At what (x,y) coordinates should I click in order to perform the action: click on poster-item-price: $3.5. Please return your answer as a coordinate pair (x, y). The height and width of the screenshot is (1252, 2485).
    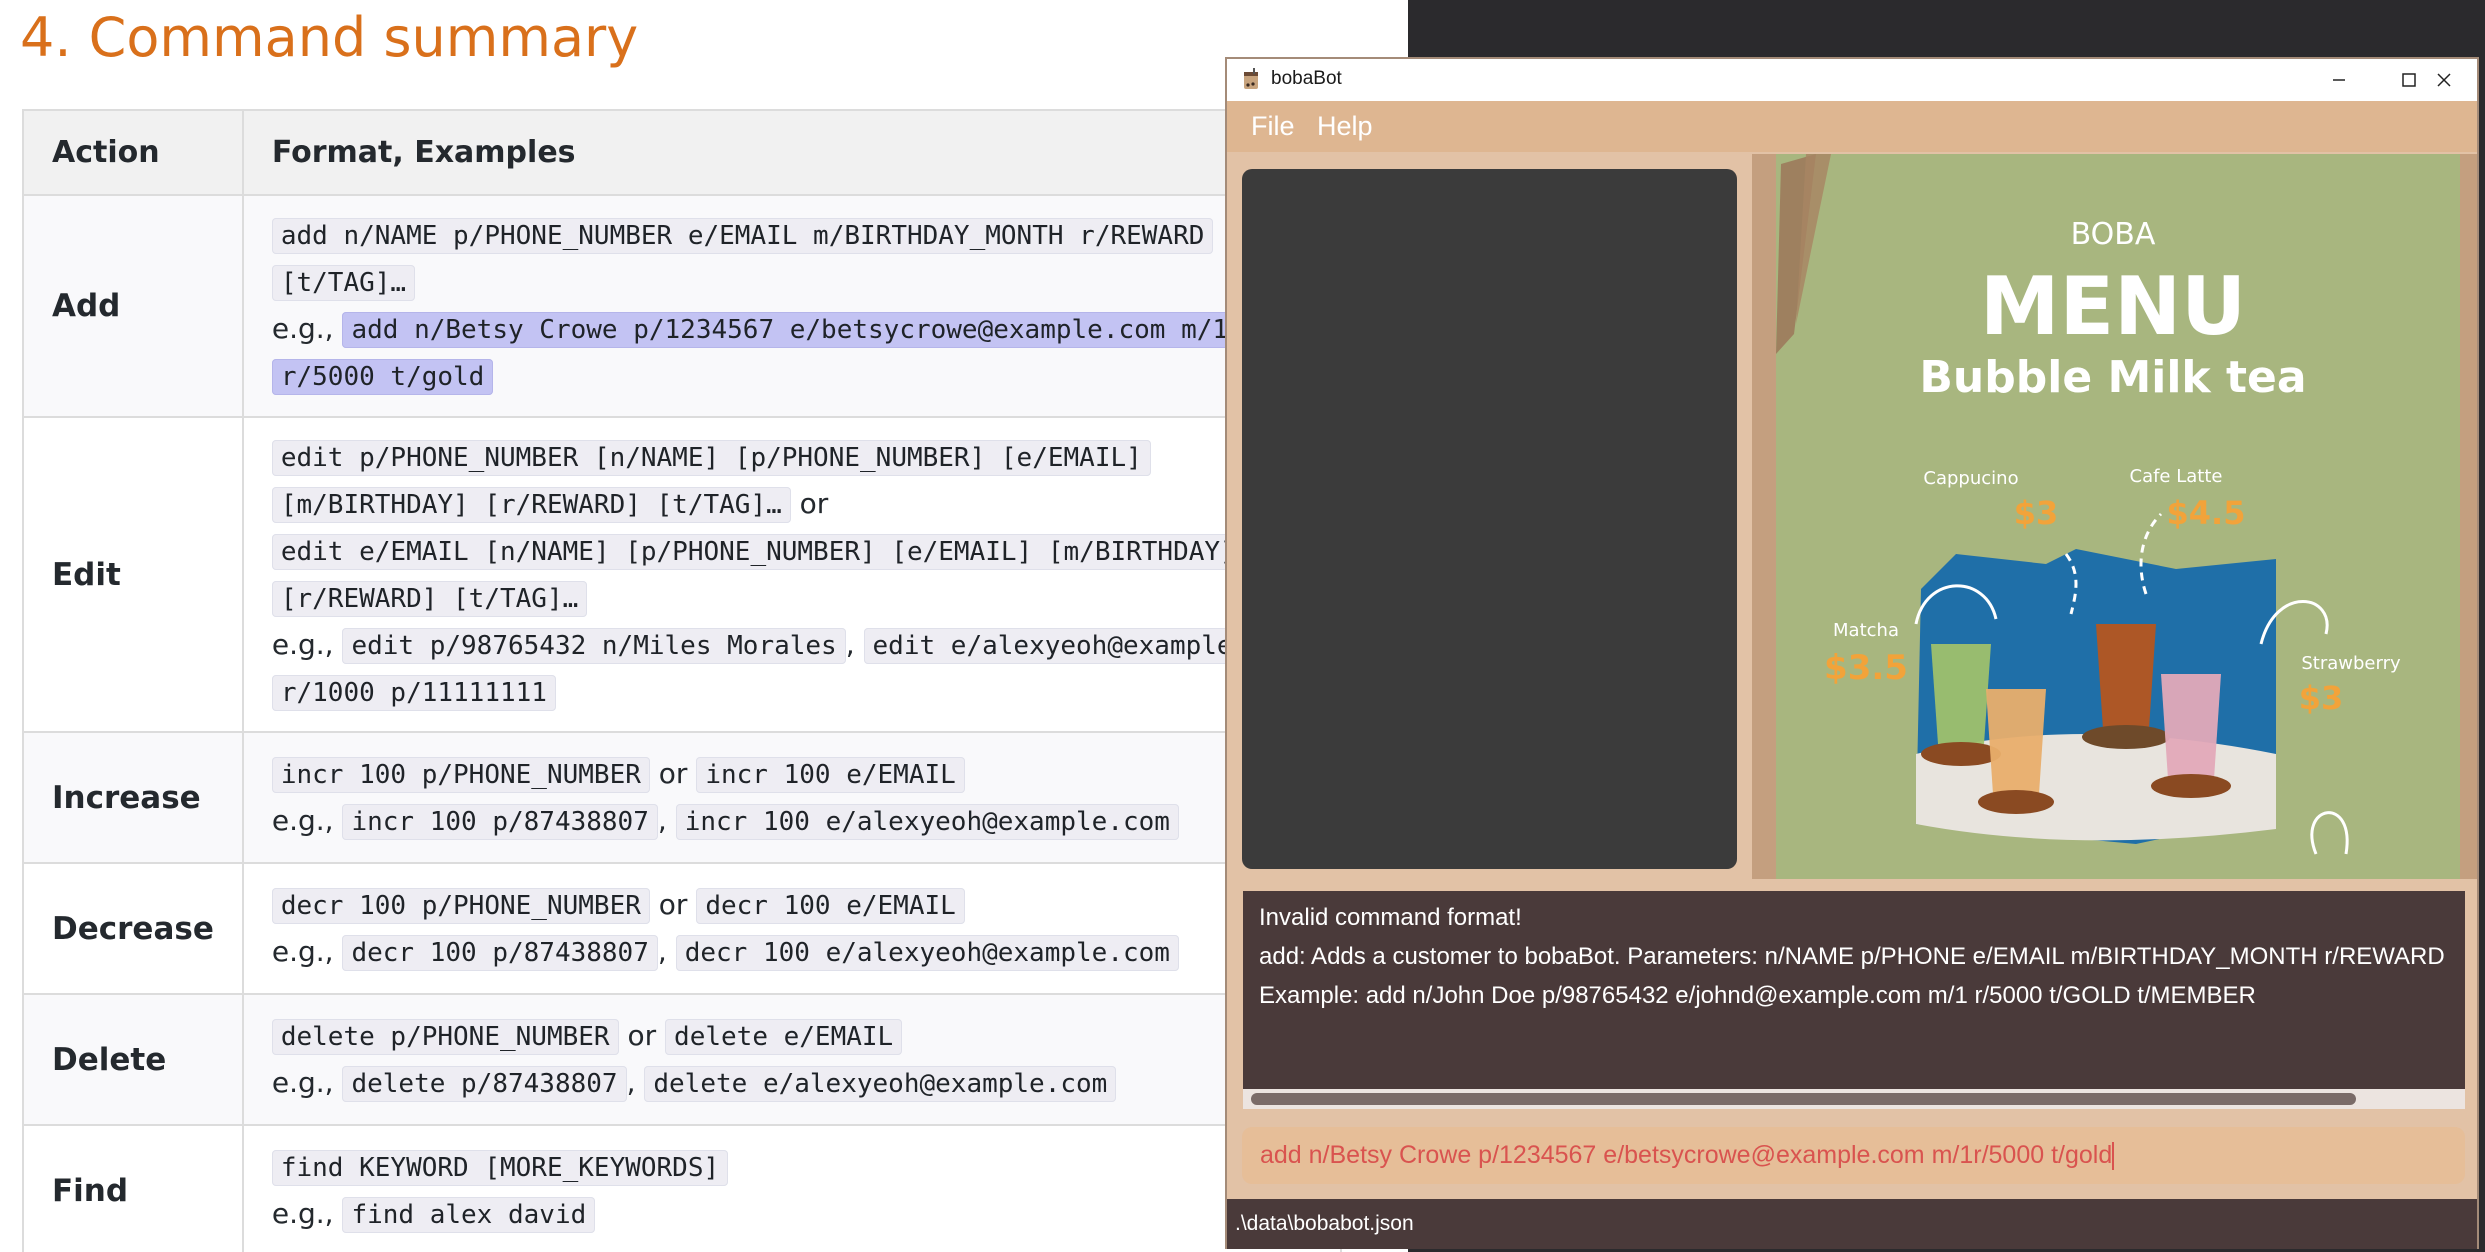
    Looking at the image, I should click on (1866, 668).